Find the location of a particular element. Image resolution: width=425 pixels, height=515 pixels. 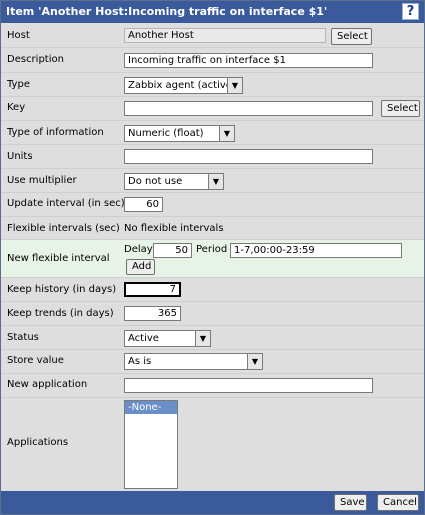

keep-trends-row: Keep trends (in days) 365 is located at coordinates (212, 314).